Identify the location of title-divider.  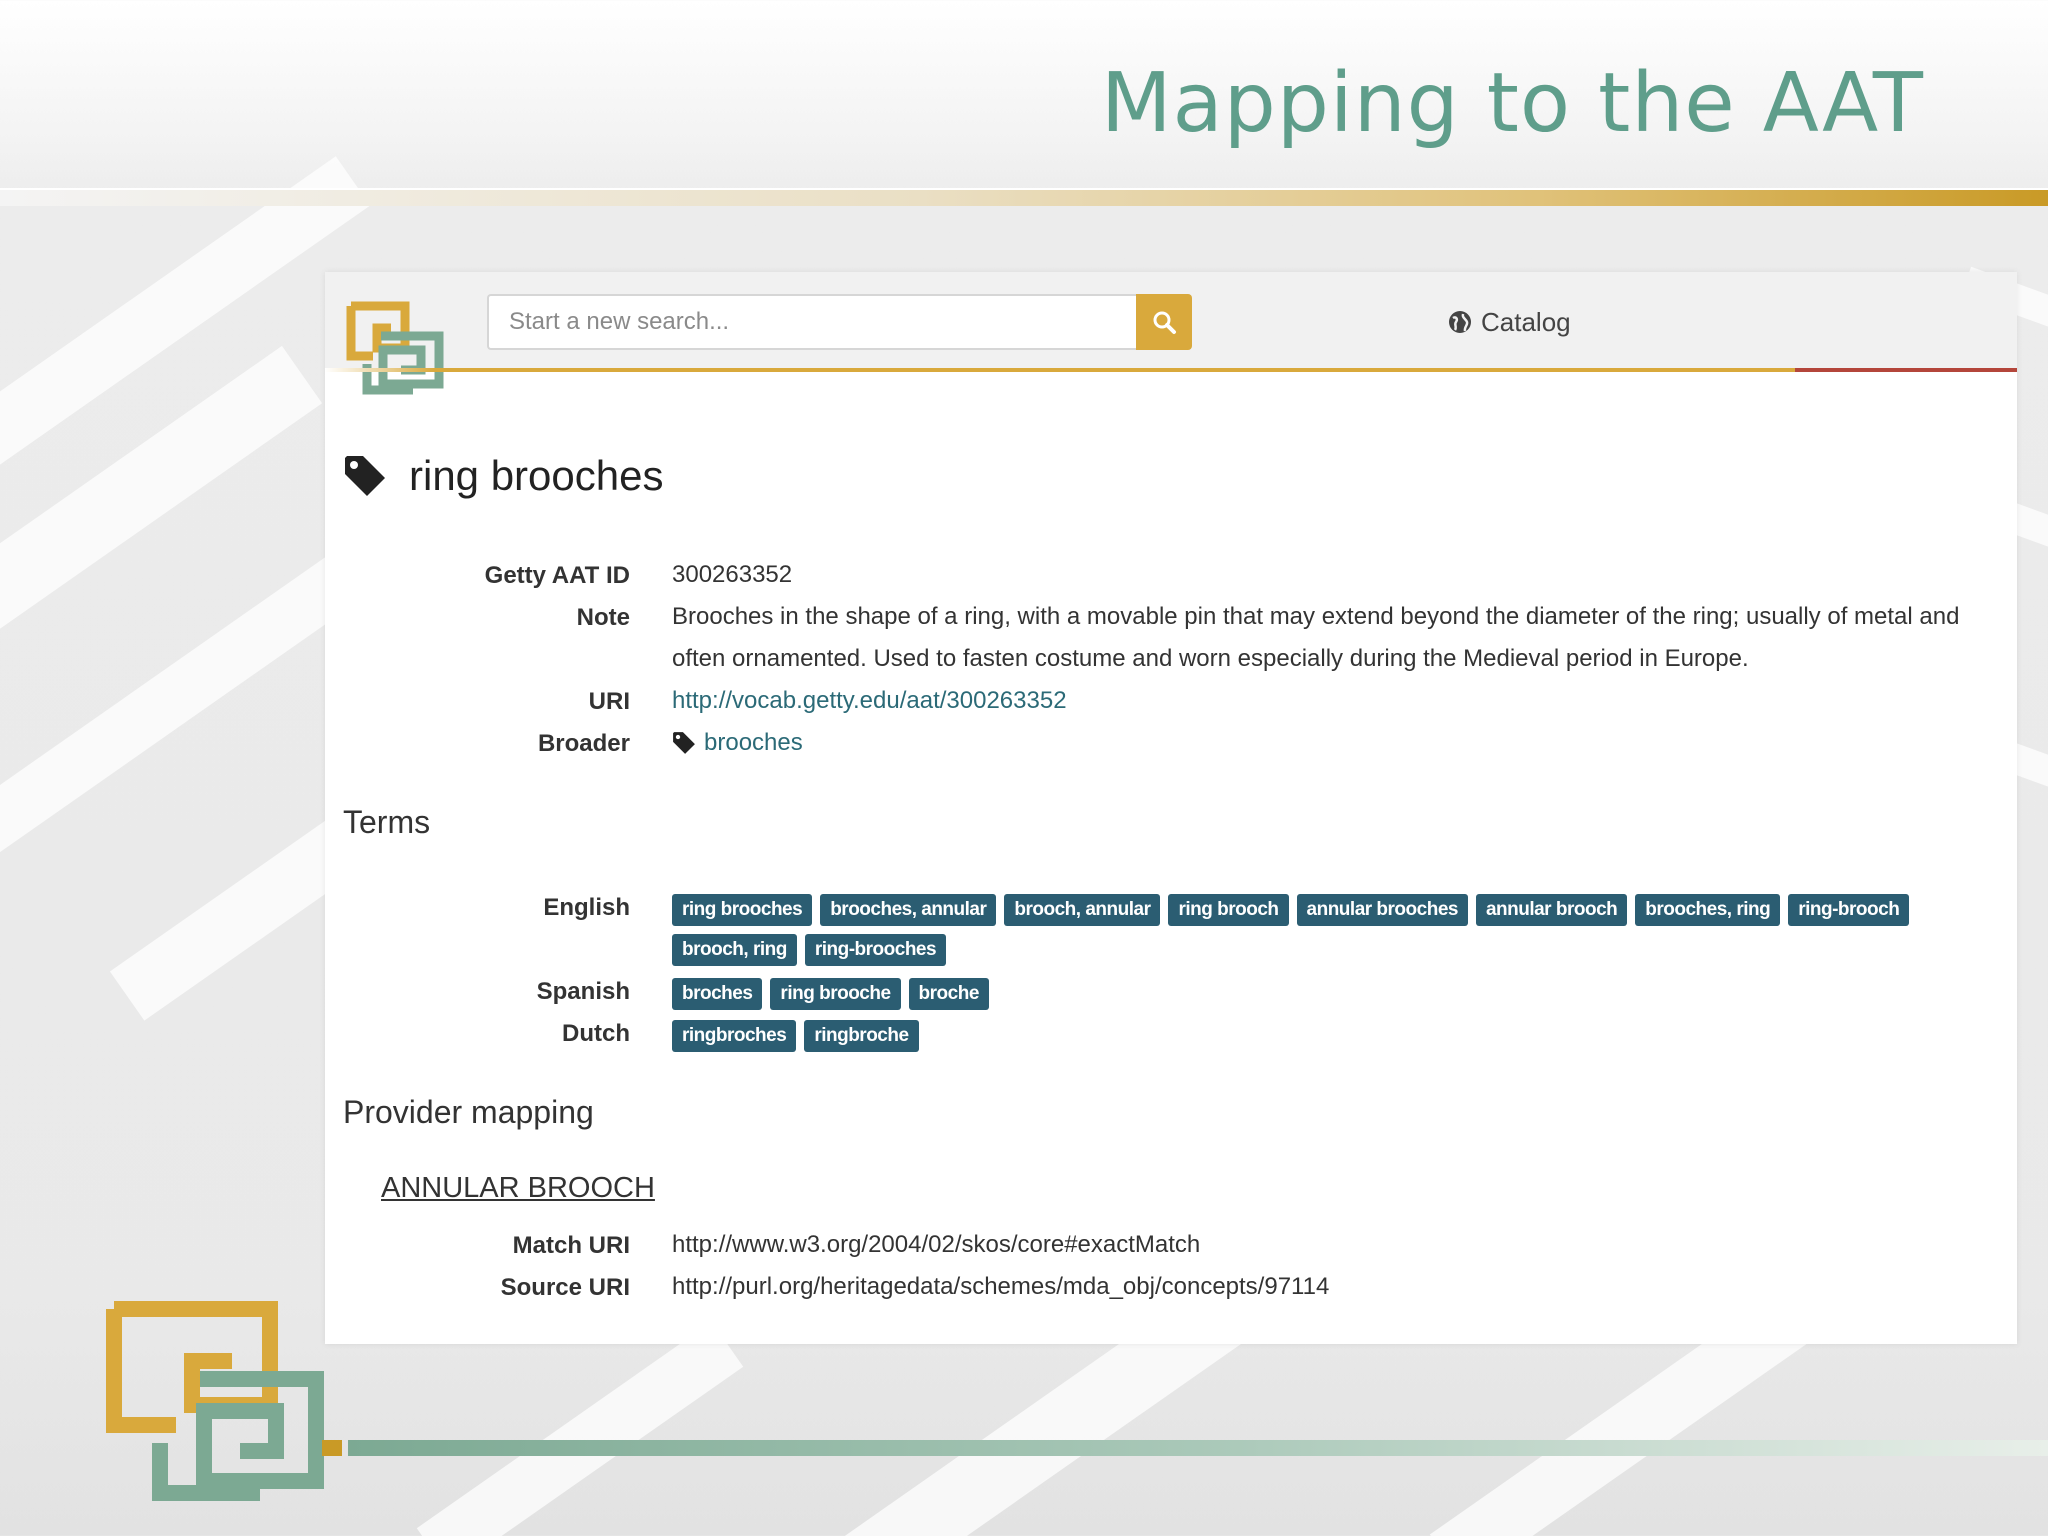
(1024, 197).